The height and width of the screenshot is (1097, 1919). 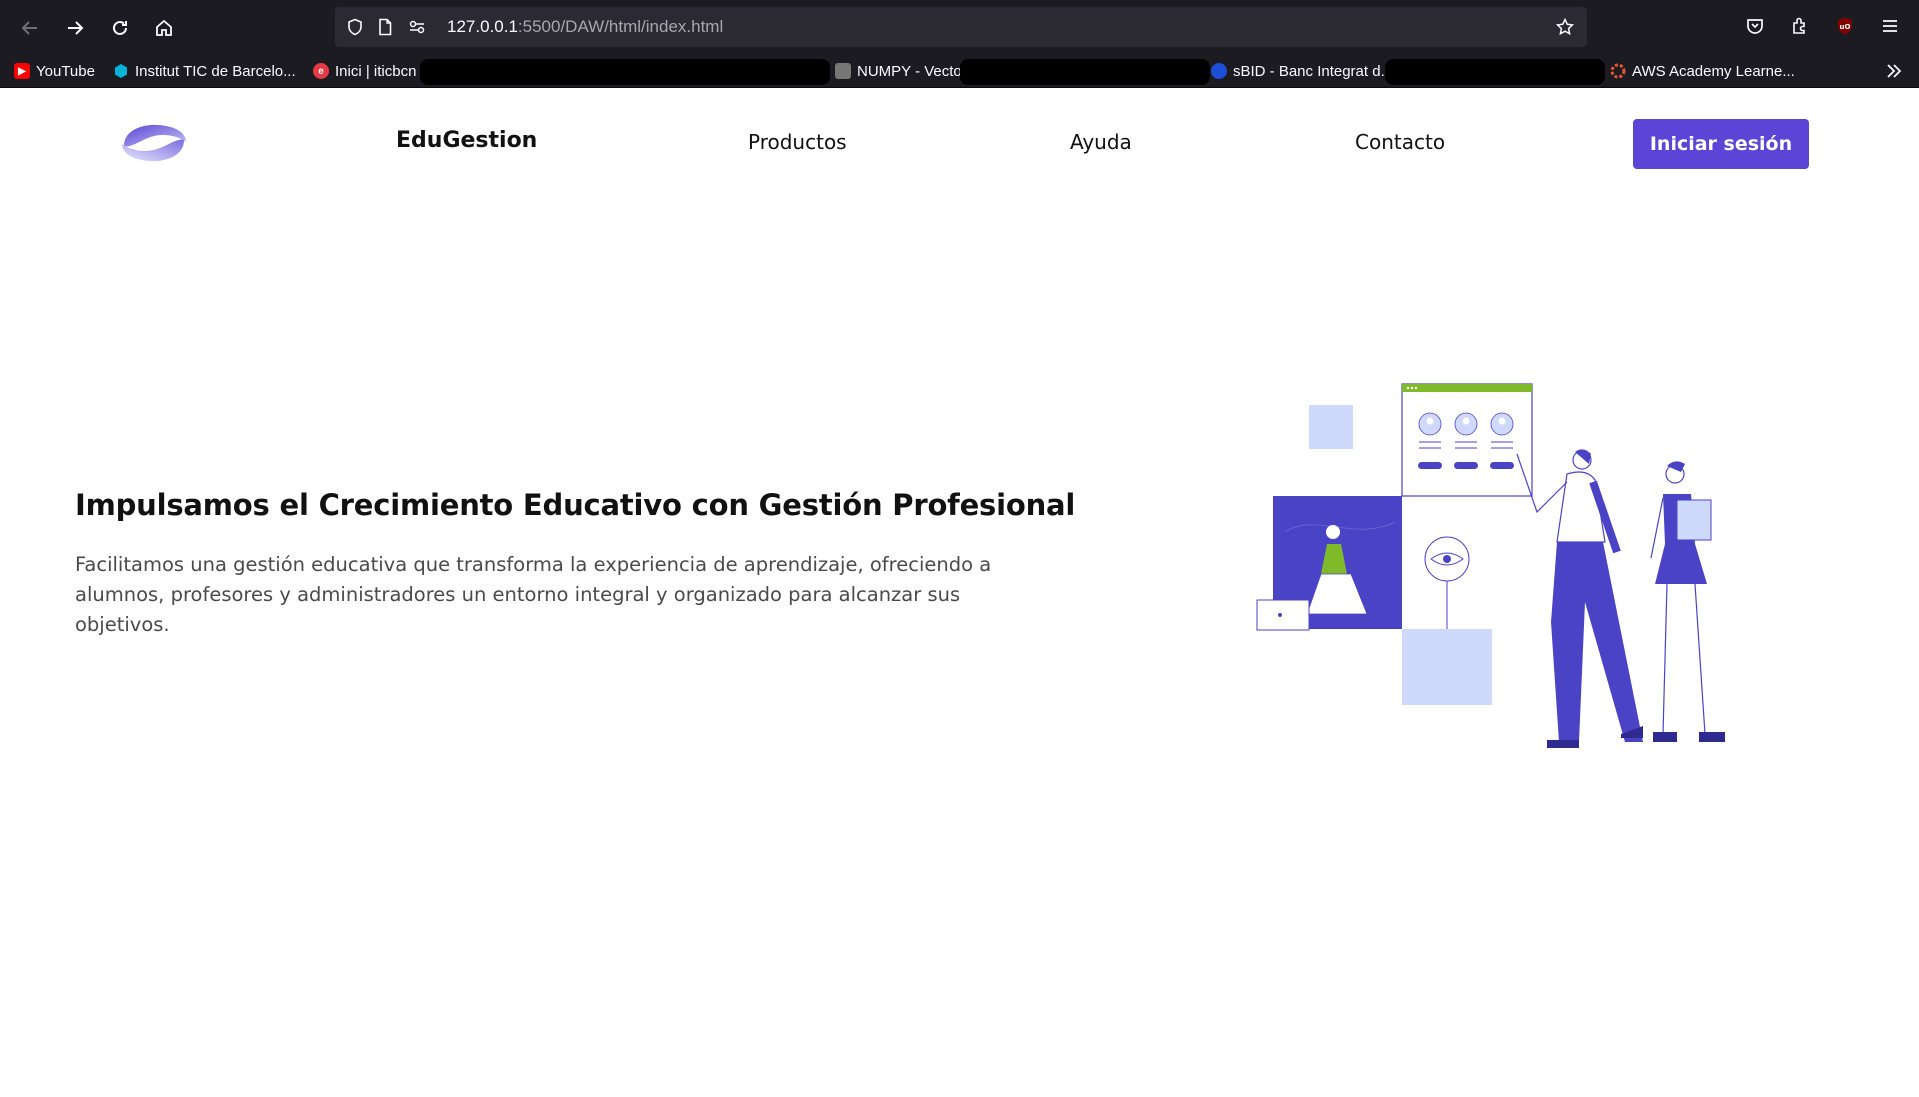 I want to click on home-icon, so click(x=164, y=27).